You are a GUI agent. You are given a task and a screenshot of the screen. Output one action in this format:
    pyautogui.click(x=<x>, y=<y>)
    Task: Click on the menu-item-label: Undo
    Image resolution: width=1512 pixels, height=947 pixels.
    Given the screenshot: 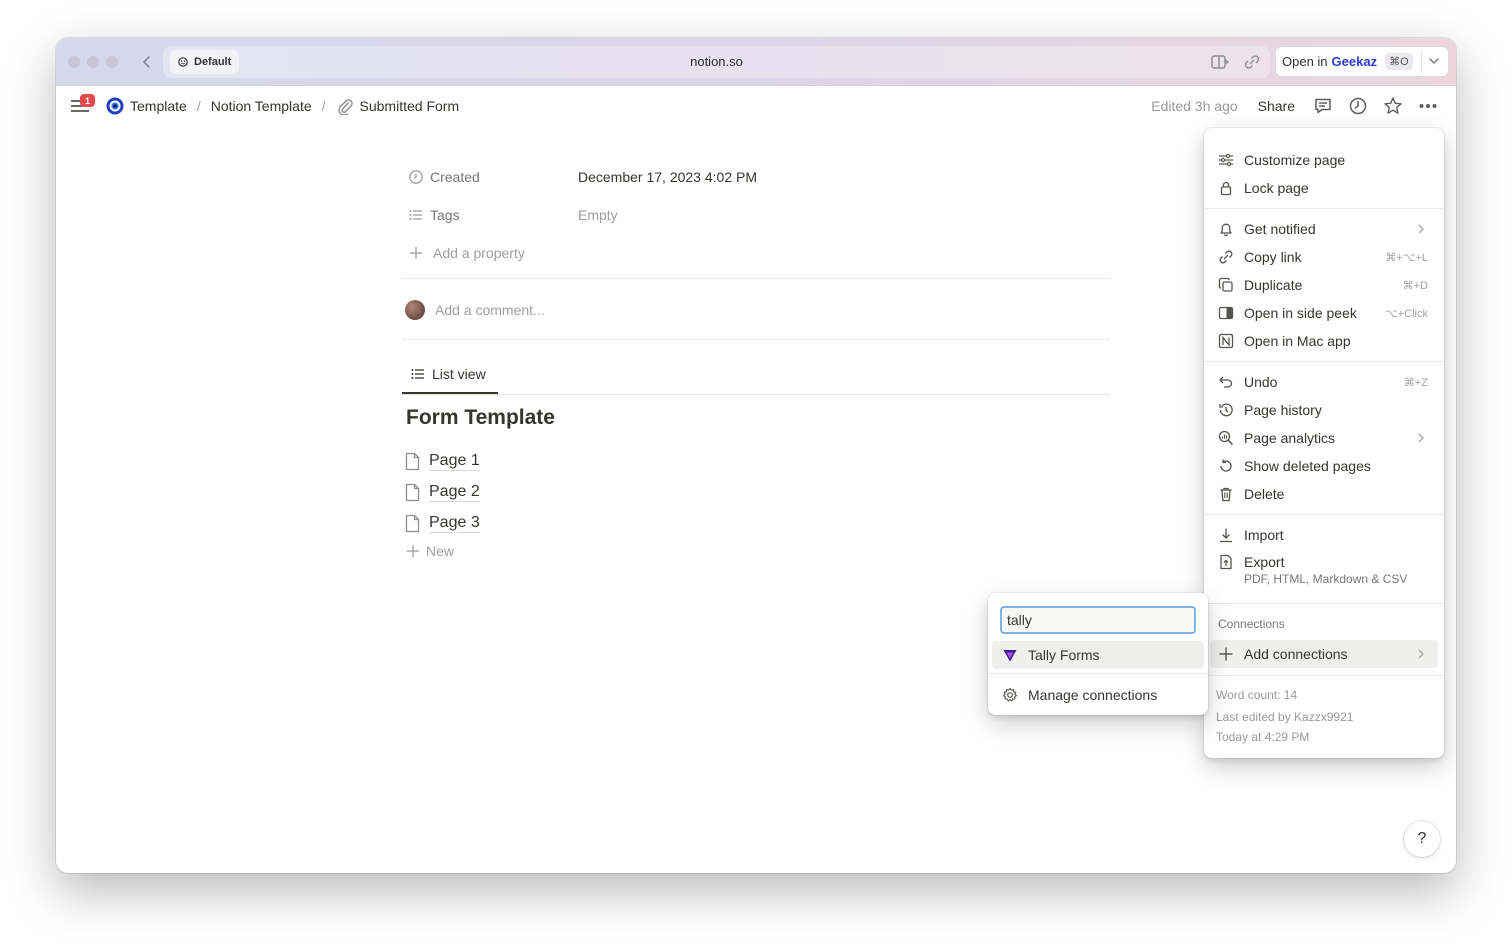 What is the action you would take?
    pyautogui.click(x=1261, y=382)
    